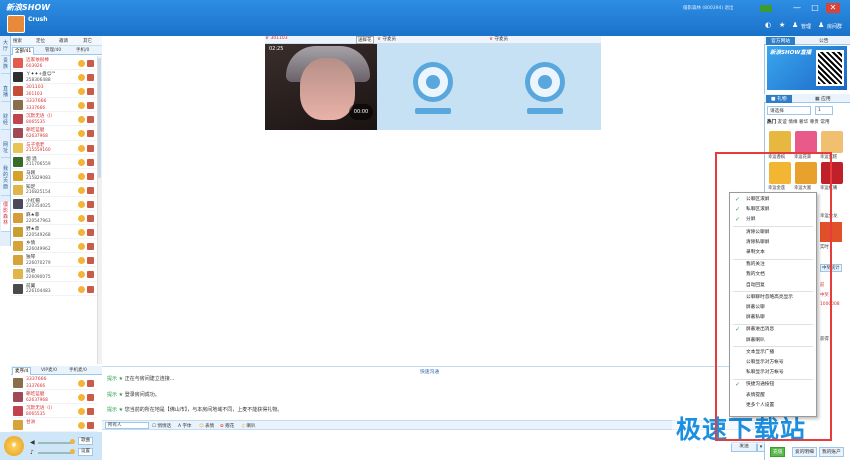  What do you see at coordinates (795, 25) in the screenshot?
I see `manage-icon: ♟` at bounding box center [795, 25].